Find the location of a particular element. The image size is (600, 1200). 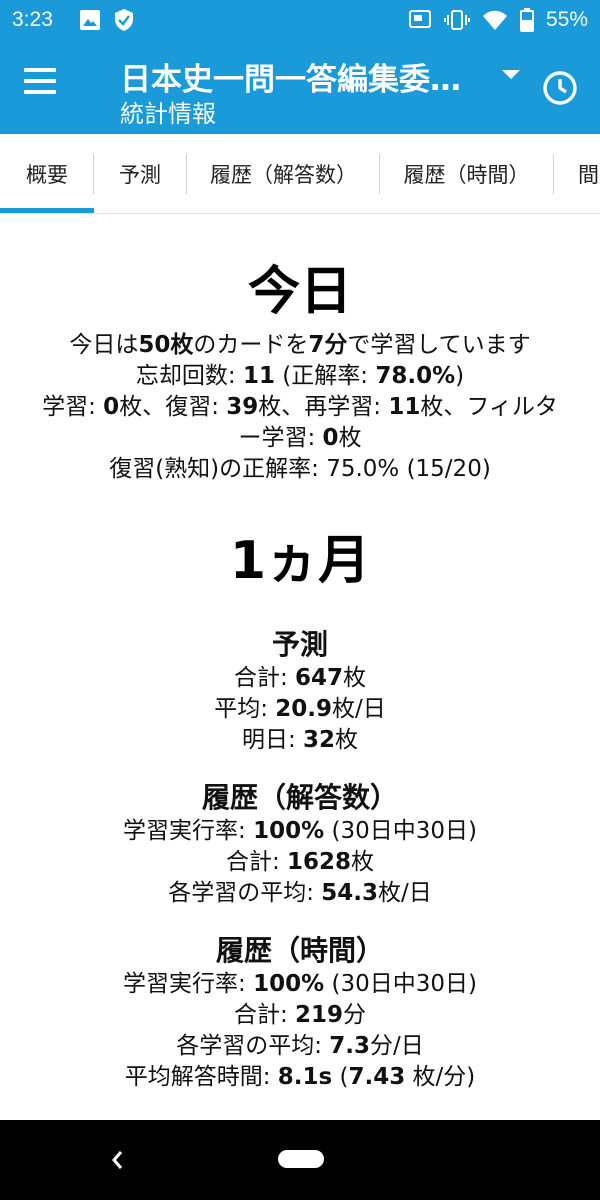

history-count-average-line: 各学習の平均: 54.3枚/日 is located at coordinates (300, 893).